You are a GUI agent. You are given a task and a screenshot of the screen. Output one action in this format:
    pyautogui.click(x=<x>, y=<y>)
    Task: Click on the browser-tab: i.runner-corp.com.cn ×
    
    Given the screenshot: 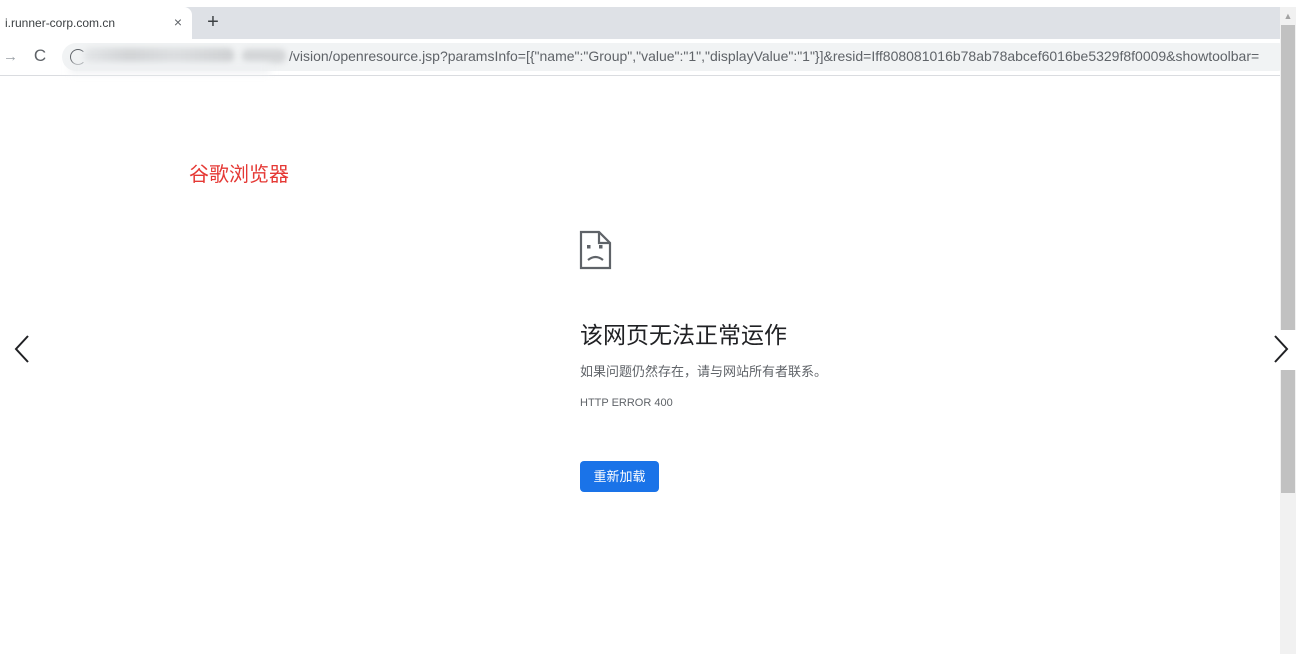 What is the action you would take?
    pyautogui.click(x=96, y=23)
    